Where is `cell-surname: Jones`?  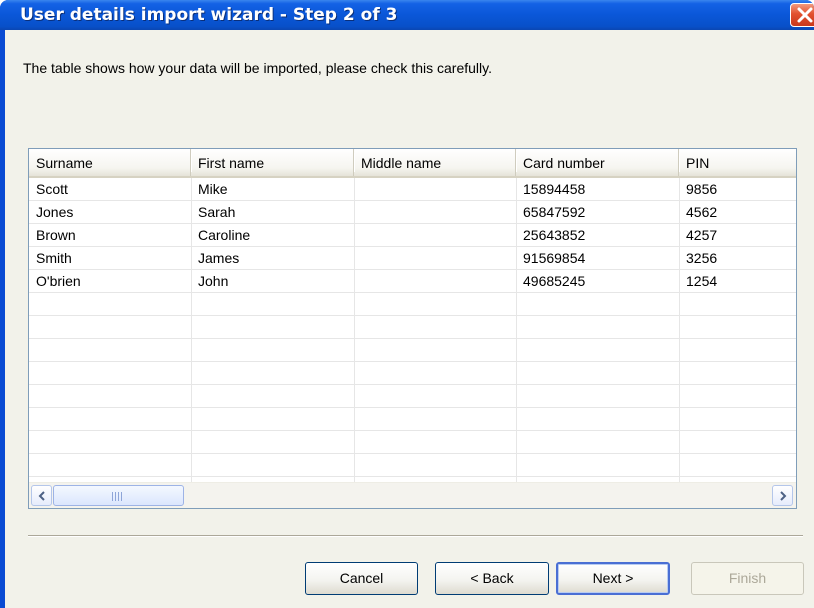
cell-surname: Jones is located at coordinates (55, 212).